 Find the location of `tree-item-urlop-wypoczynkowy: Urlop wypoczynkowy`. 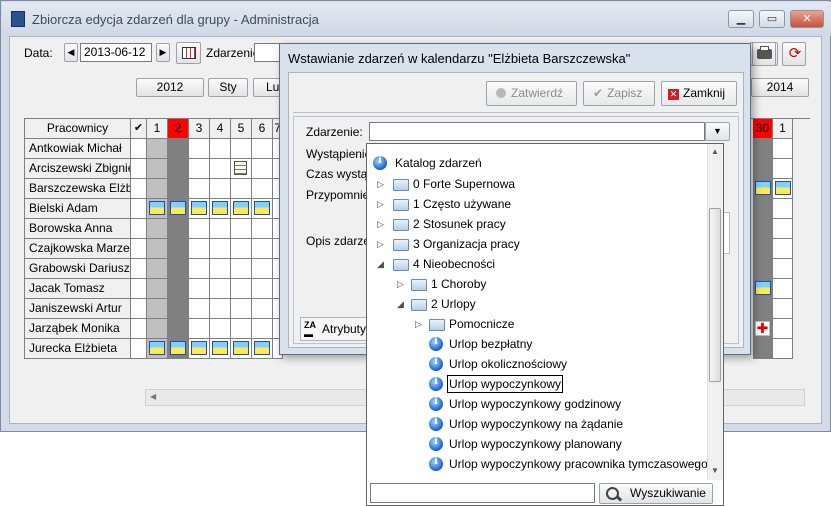

tree-item-urlop-wypoczynkowy: Urlop wypoczynkowy is located at coordinates (505, 384).